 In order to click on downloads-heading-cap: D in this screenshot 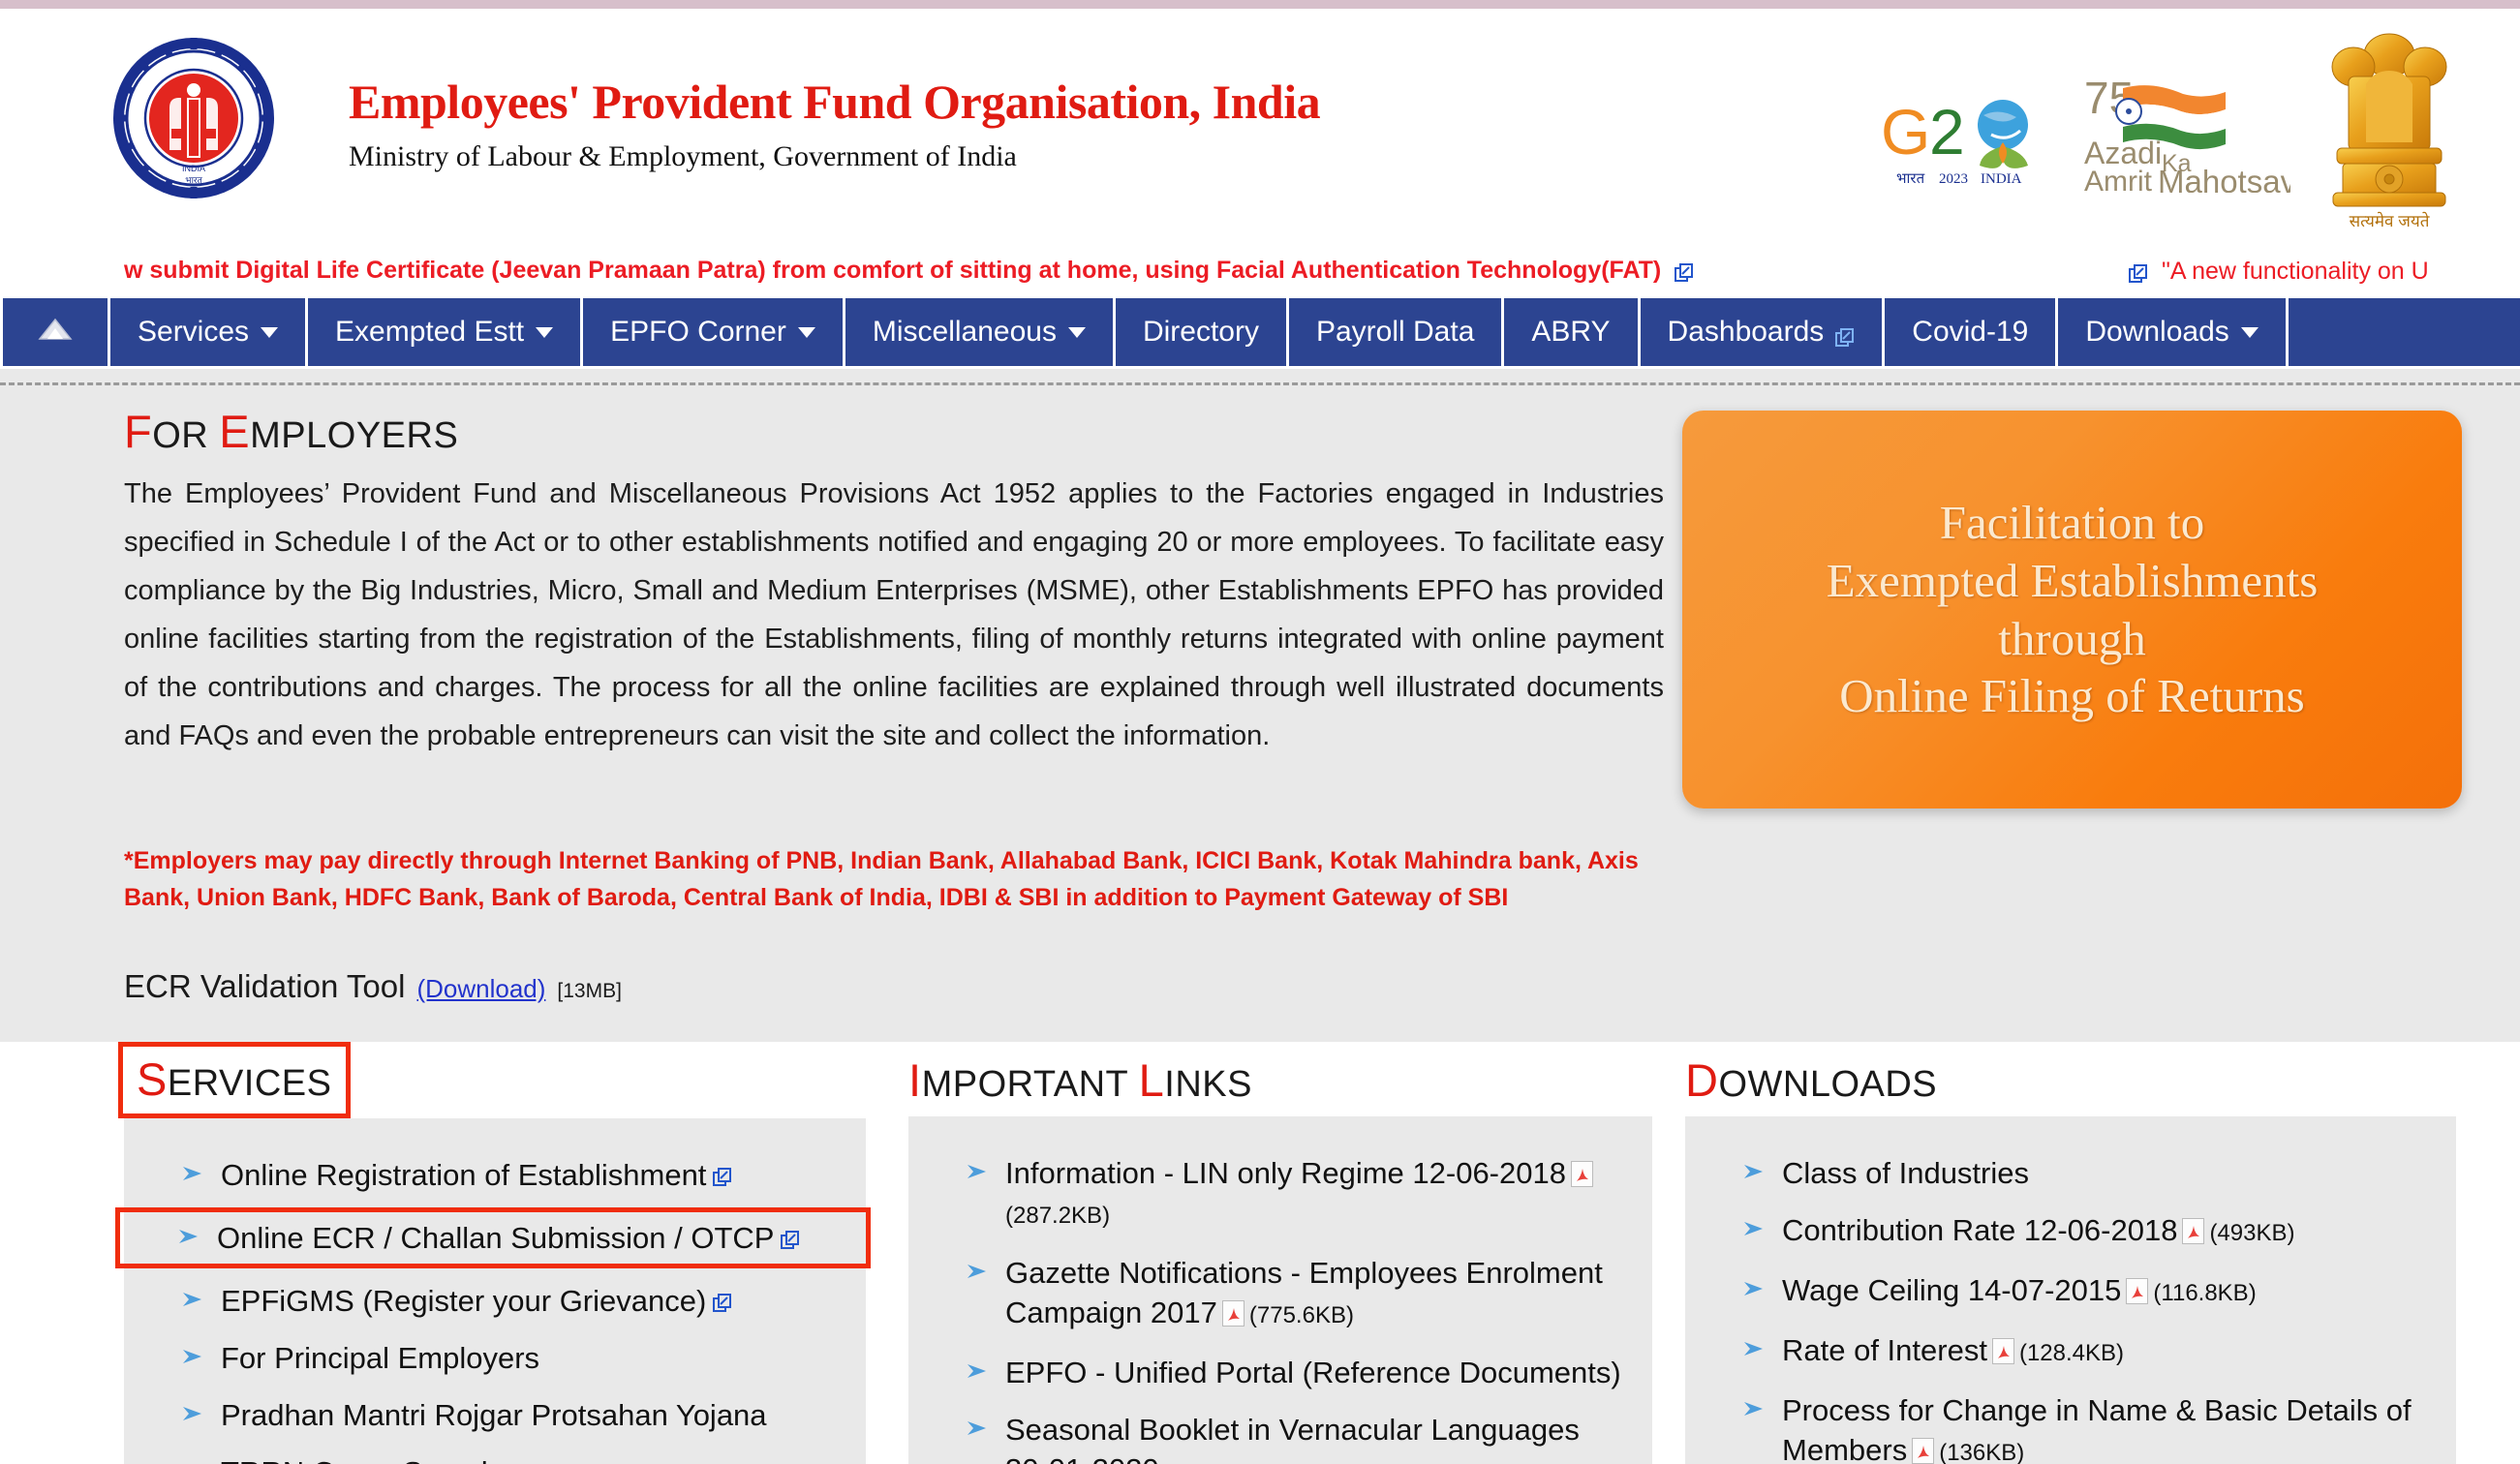, I will do `click(1702, 1080)`.